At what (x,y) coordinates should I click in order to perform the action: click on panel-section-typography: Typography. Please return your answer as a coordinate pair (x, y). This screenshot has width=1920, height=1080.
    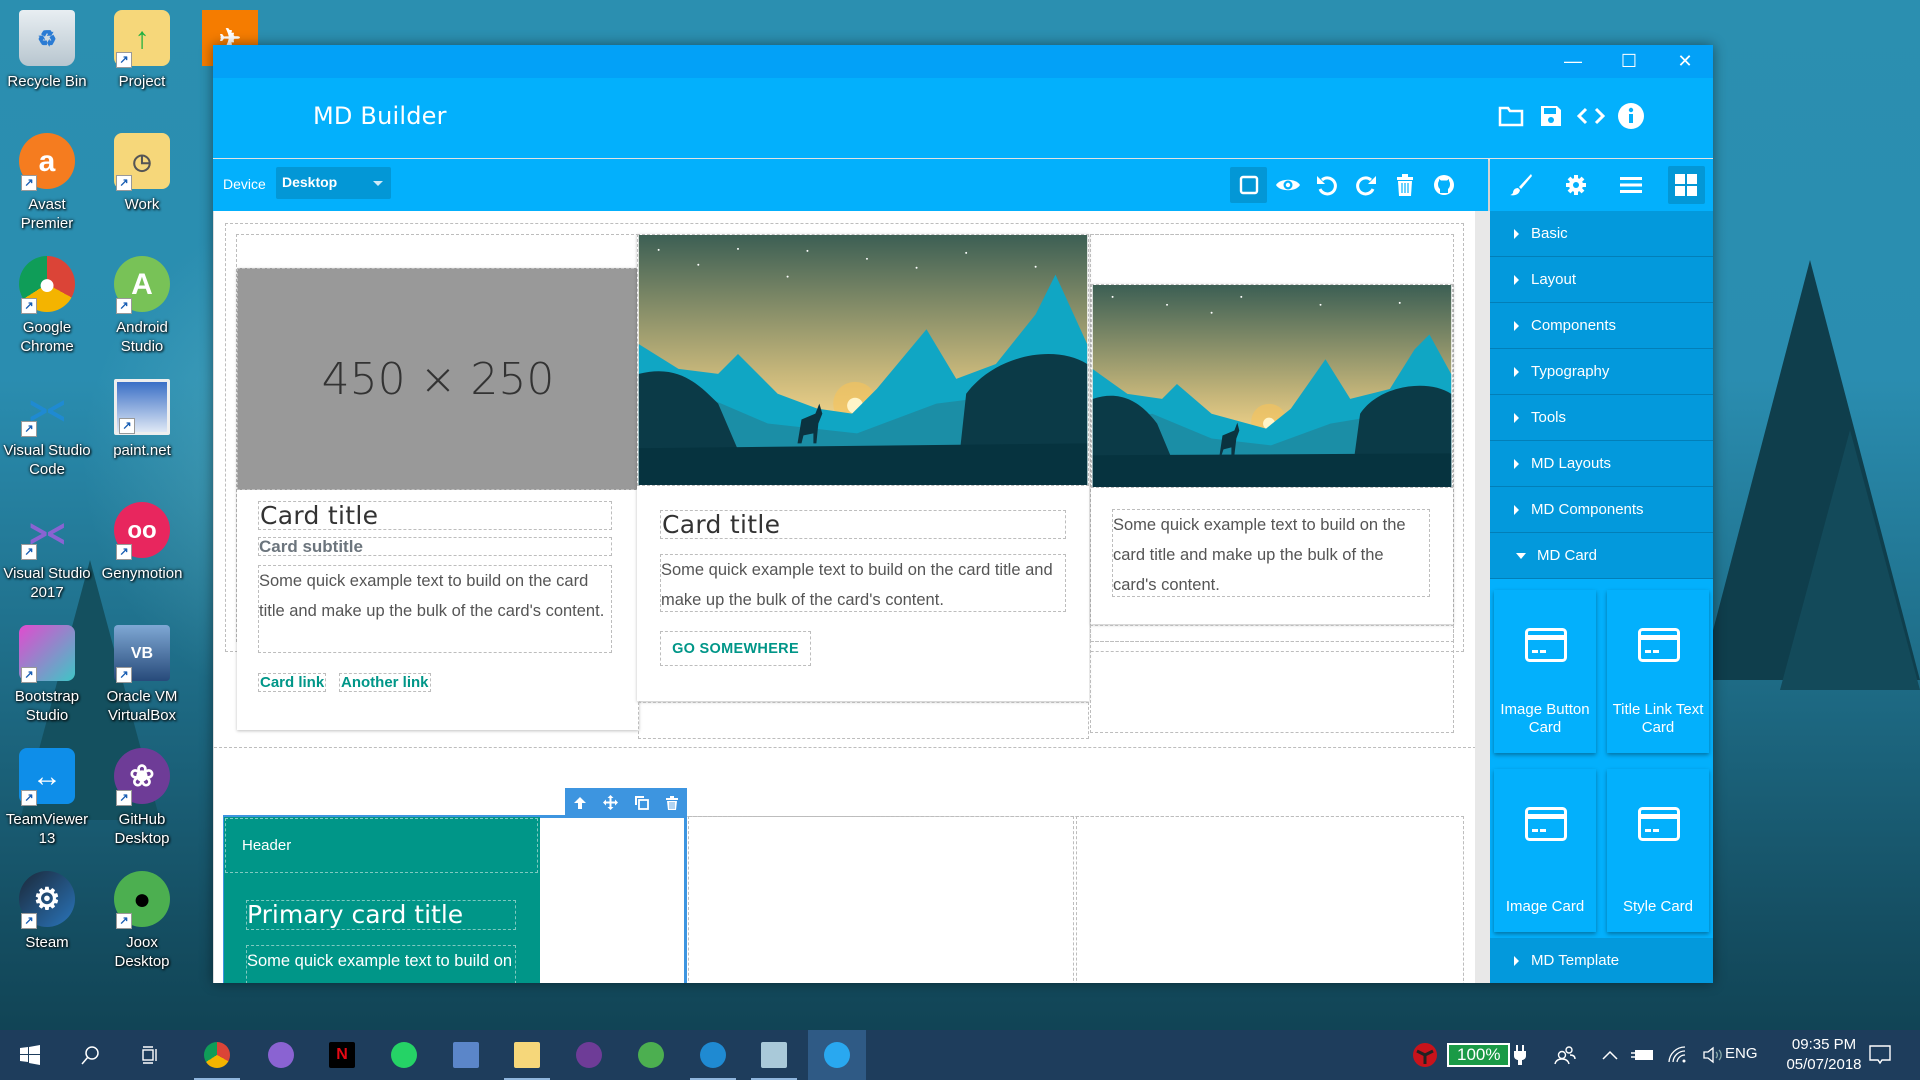
    Looking at the image, I should click on (1601, 372).